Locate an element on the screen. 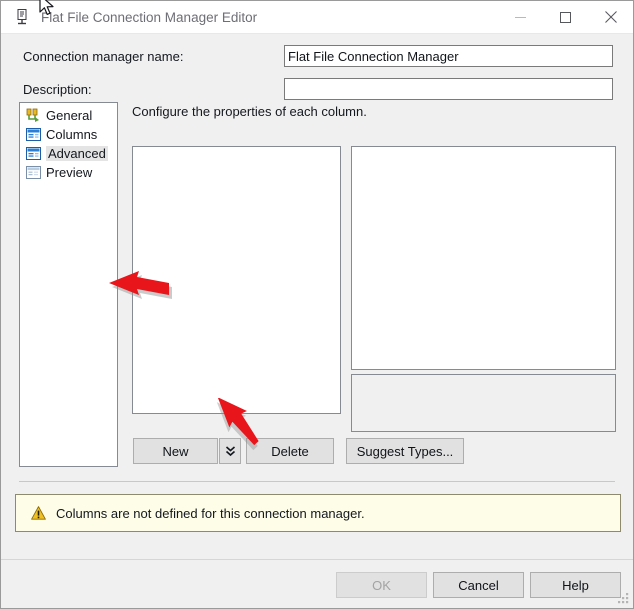  minimize-button is located at coordinates (520, 17).